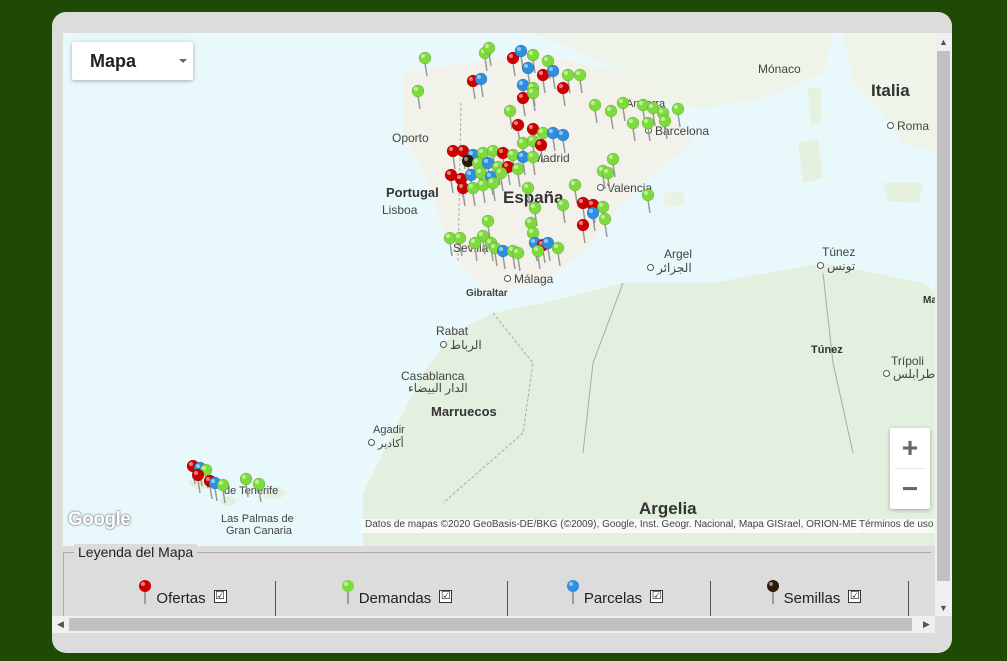  Describe the element at coordinates (657, 596) in the screenshot. I see `legend-checkbox-parcelas: ☑` at that location.